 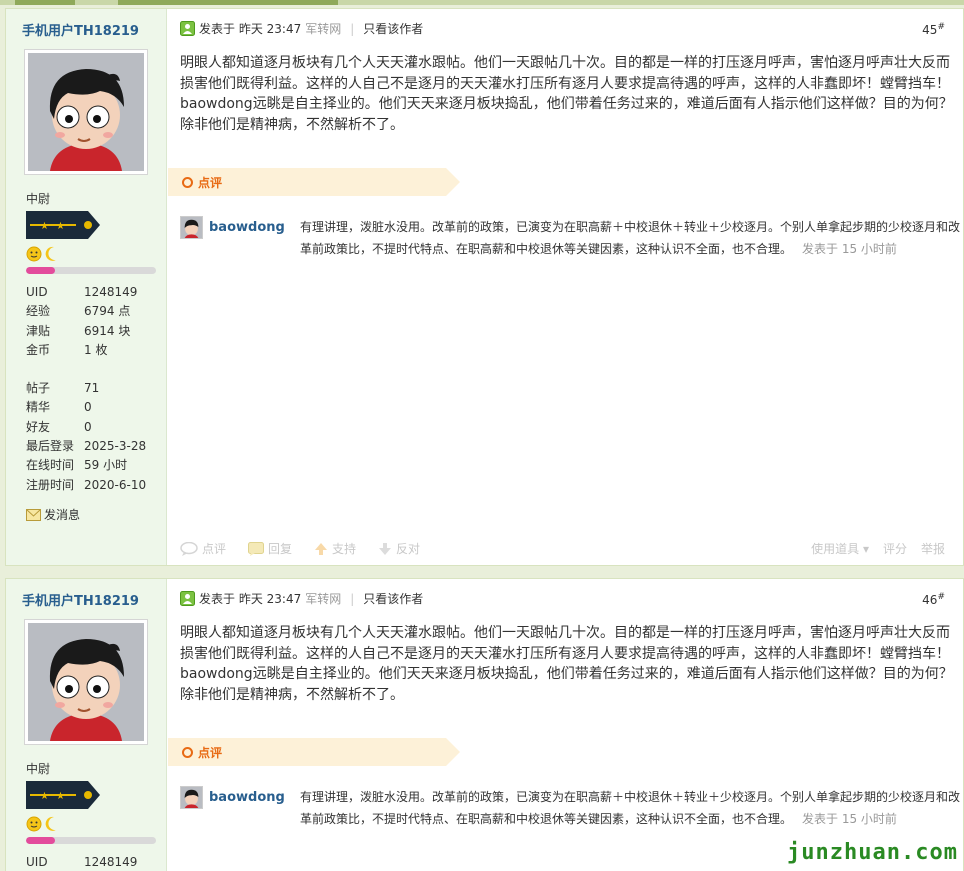 What do you see at coordinates (203, 548) in the screenshot?
I see `comment-button: 点评` at bounding box center [203, 548].